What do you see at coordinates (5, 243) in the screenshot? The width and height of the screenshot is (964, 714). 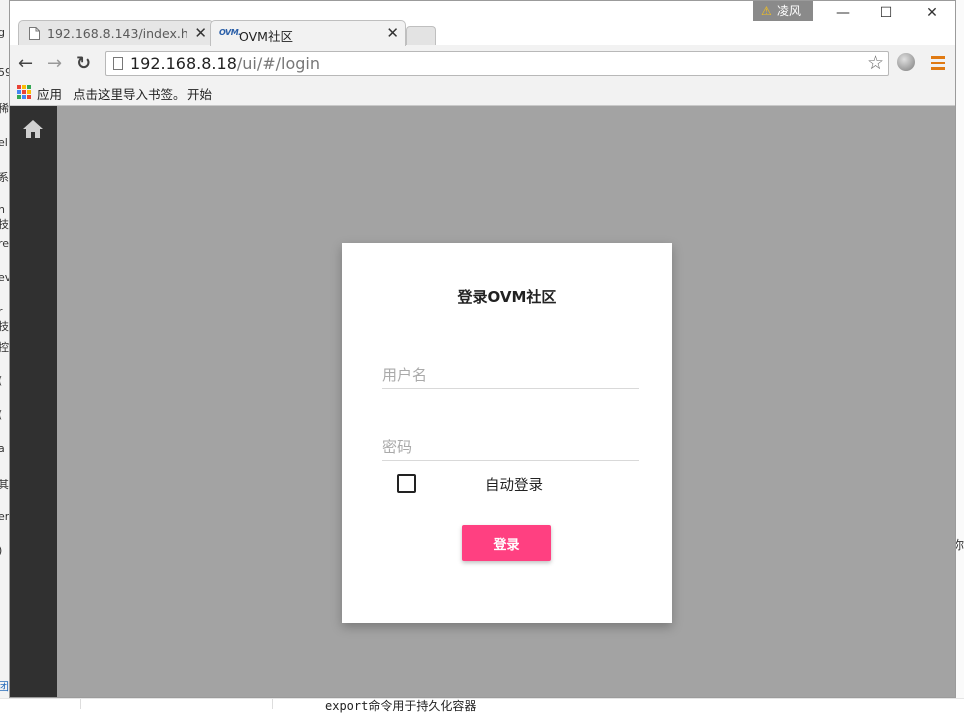 I see `bg-left-char: re` at bounding box center [5, 243].